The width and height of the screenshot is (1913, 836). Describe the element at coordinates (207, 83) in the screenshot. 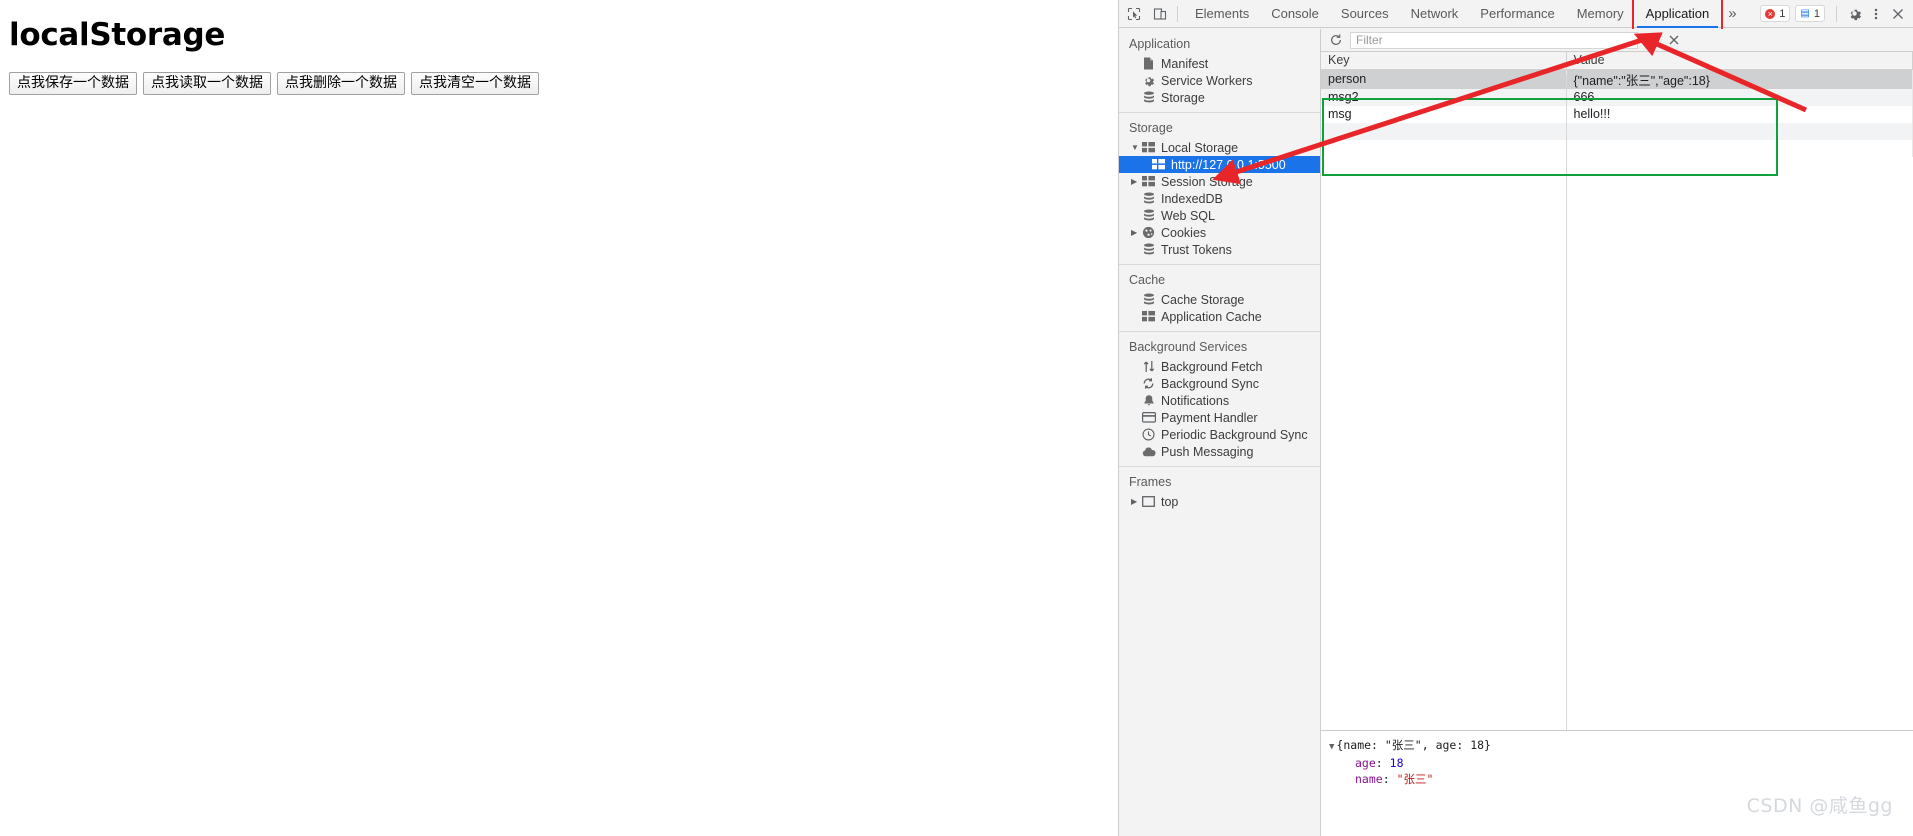

I see `read-data-button: 点我读取一个数据` at that location.